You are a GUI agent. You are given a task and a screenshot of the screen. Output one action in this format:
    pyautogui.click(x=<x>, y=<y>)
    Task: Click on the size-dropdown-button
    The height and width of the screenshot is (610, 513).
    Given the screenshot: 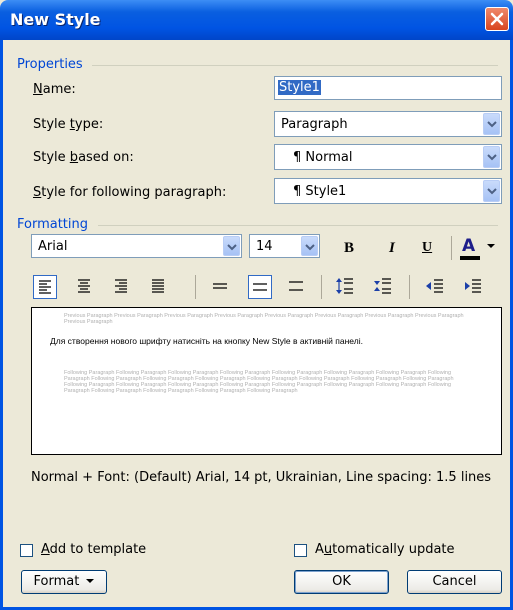 What is the action you would take?
    pyautogui.click(x=309, y=246)
    